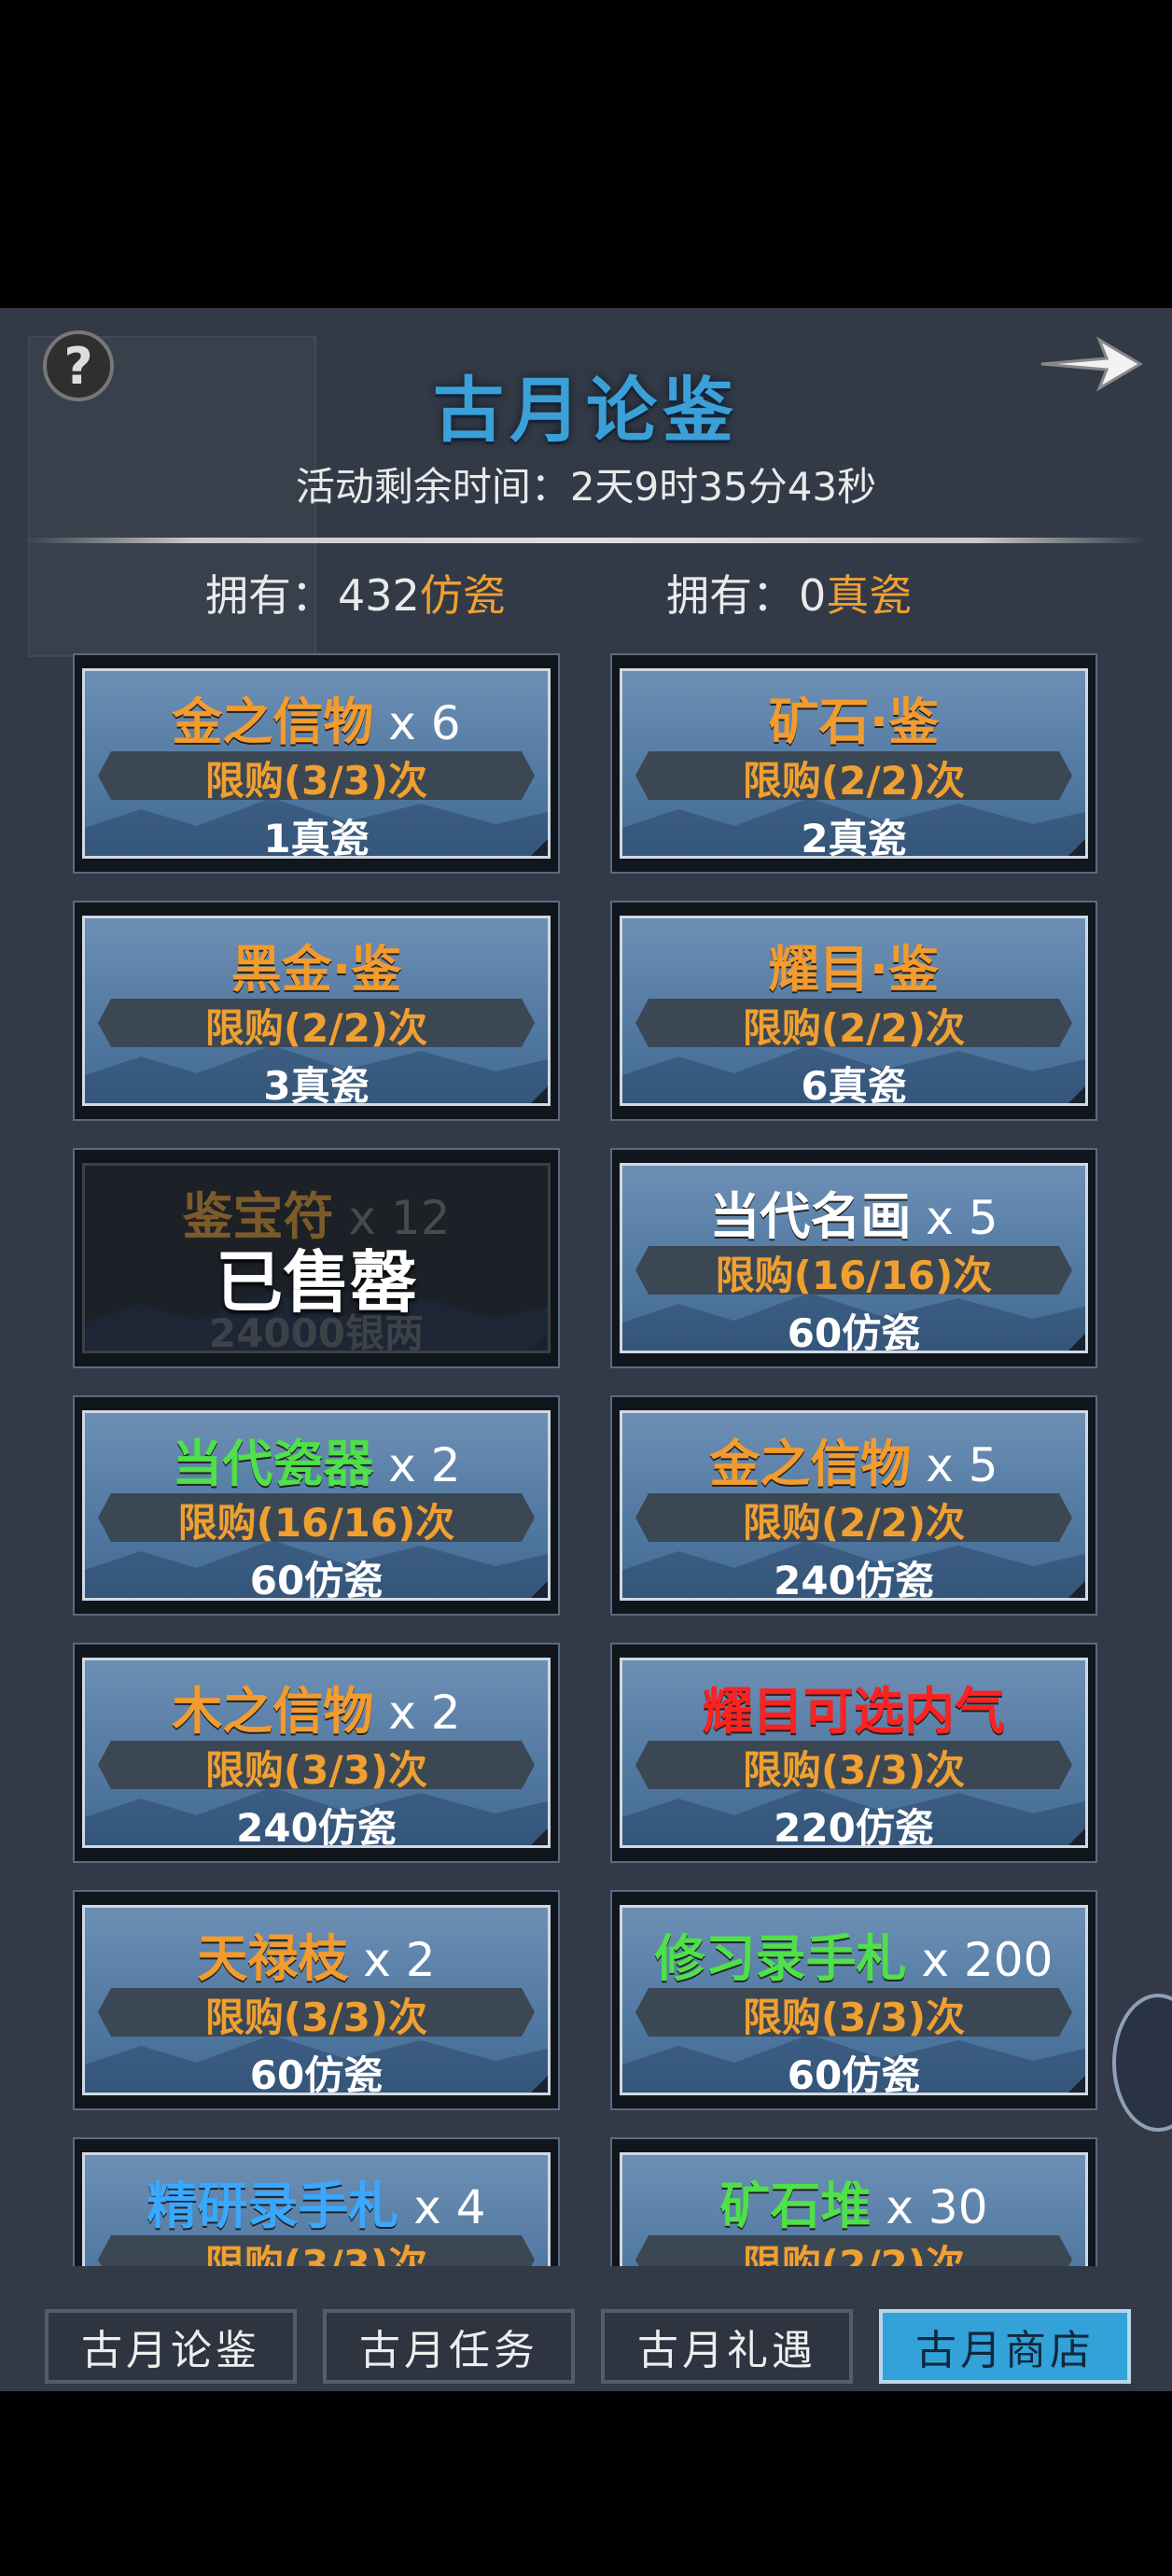  What do you see at coordinates (854, 1826) in the screenshot?
I see `item-price: 220仿瓷` at bounding box center [854, 1826].